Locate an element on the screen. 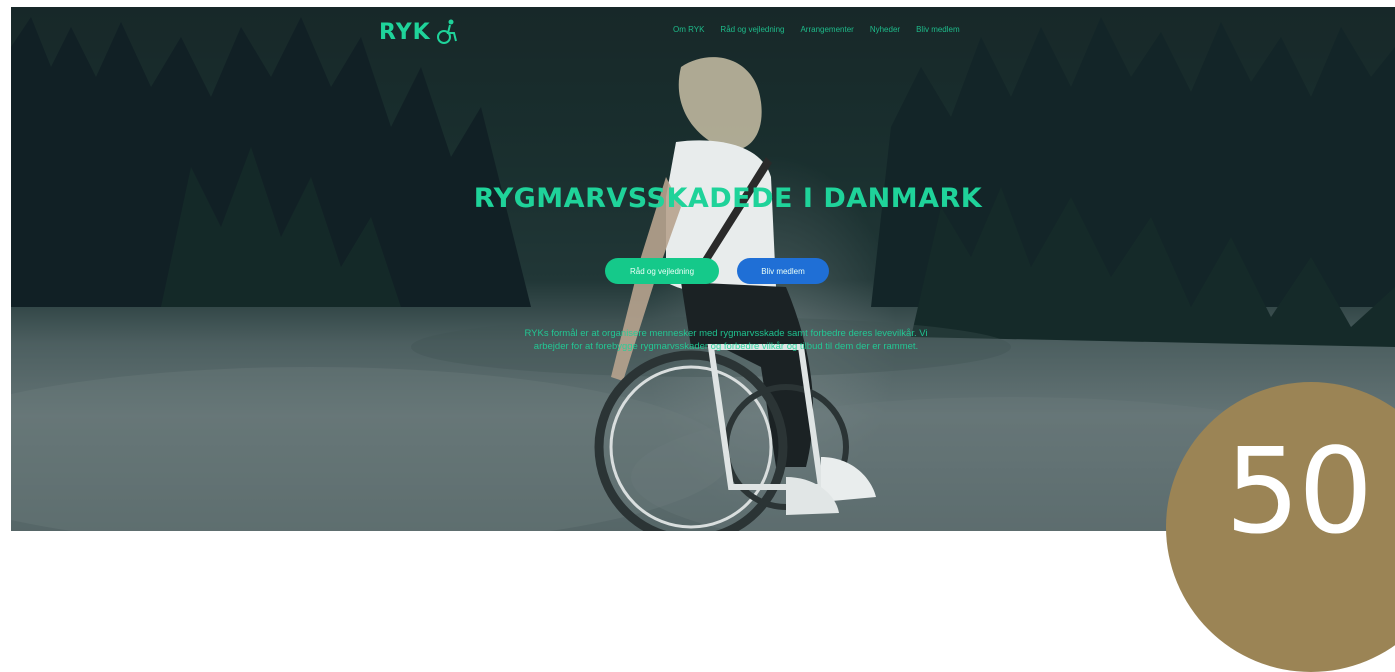  nav-item-om-ryk: Om RYK is located at coordinates (688, 29).